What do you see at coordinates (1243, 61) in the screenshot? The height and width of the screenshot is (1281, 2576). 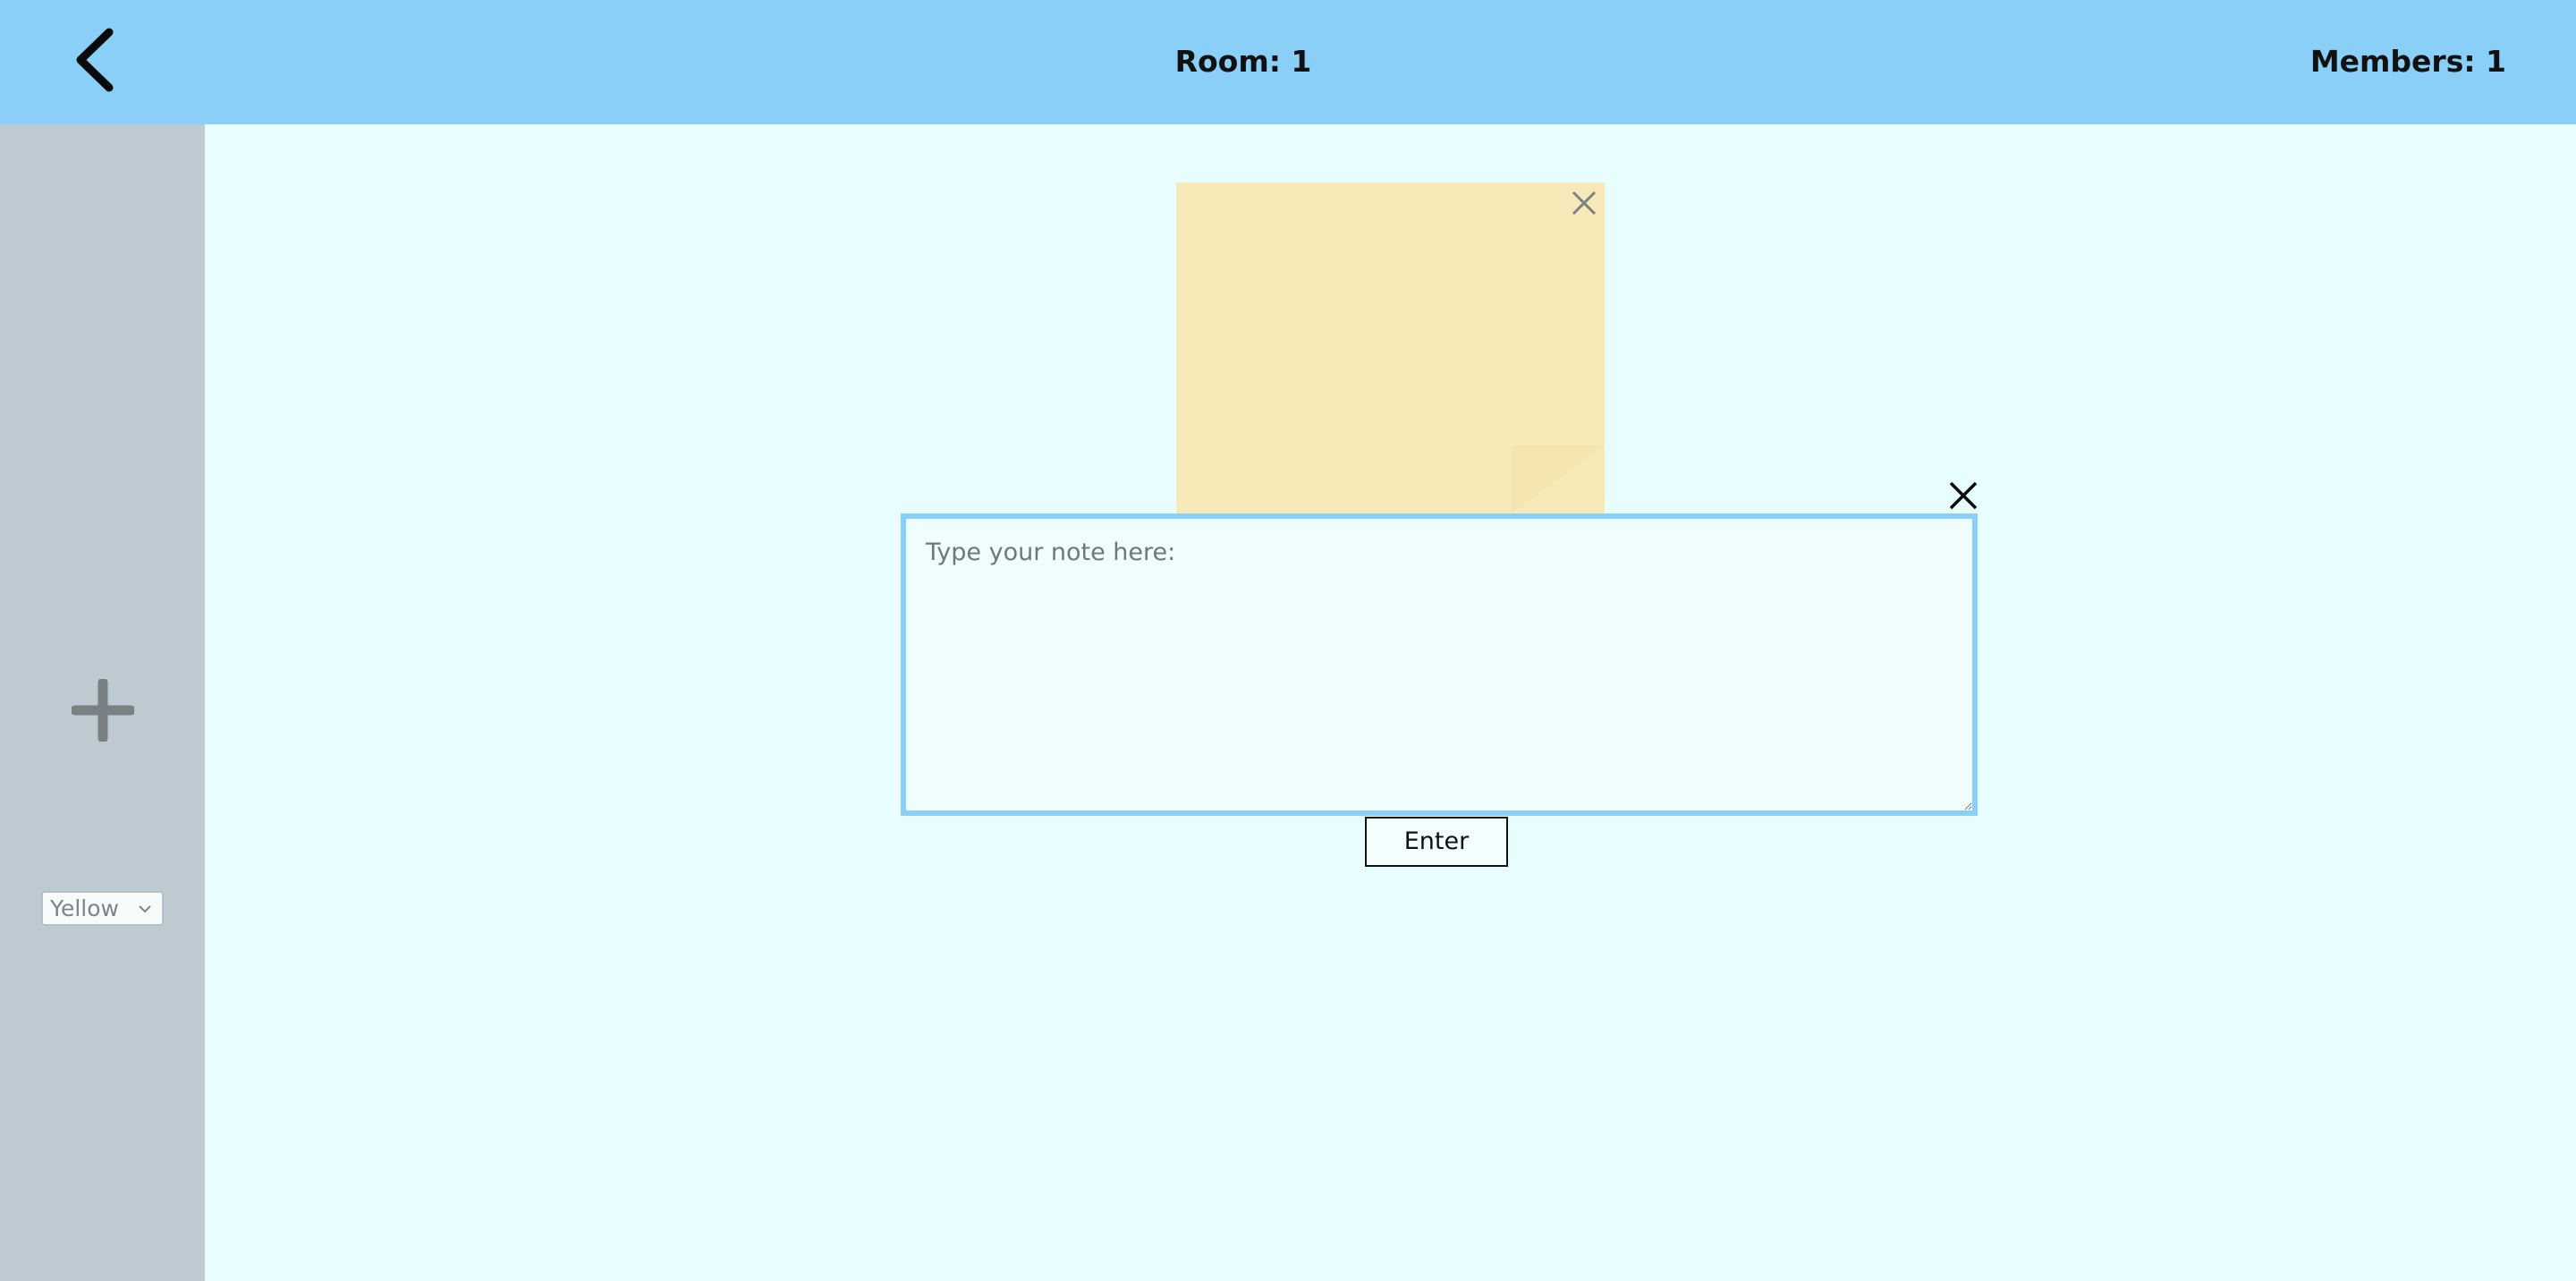 I see `room-label: Room: 1` at bounding box center [1243, 61].